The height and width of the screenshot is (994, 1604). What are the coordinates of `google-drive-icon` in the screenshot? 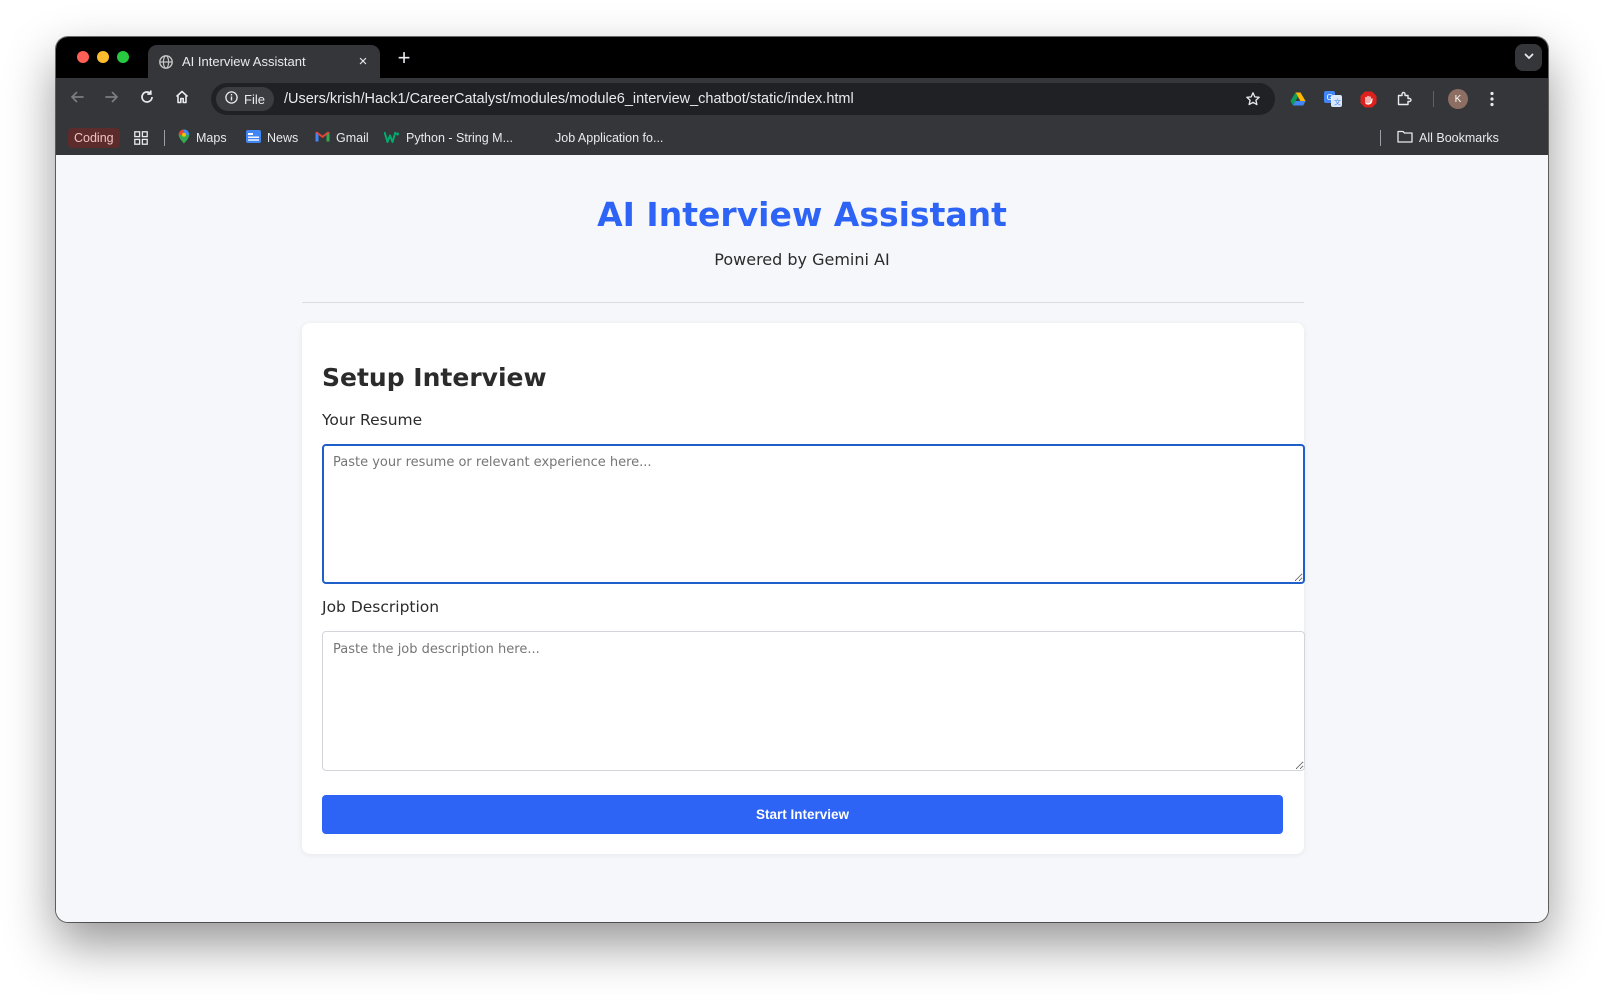 It's located at (1298, 99).